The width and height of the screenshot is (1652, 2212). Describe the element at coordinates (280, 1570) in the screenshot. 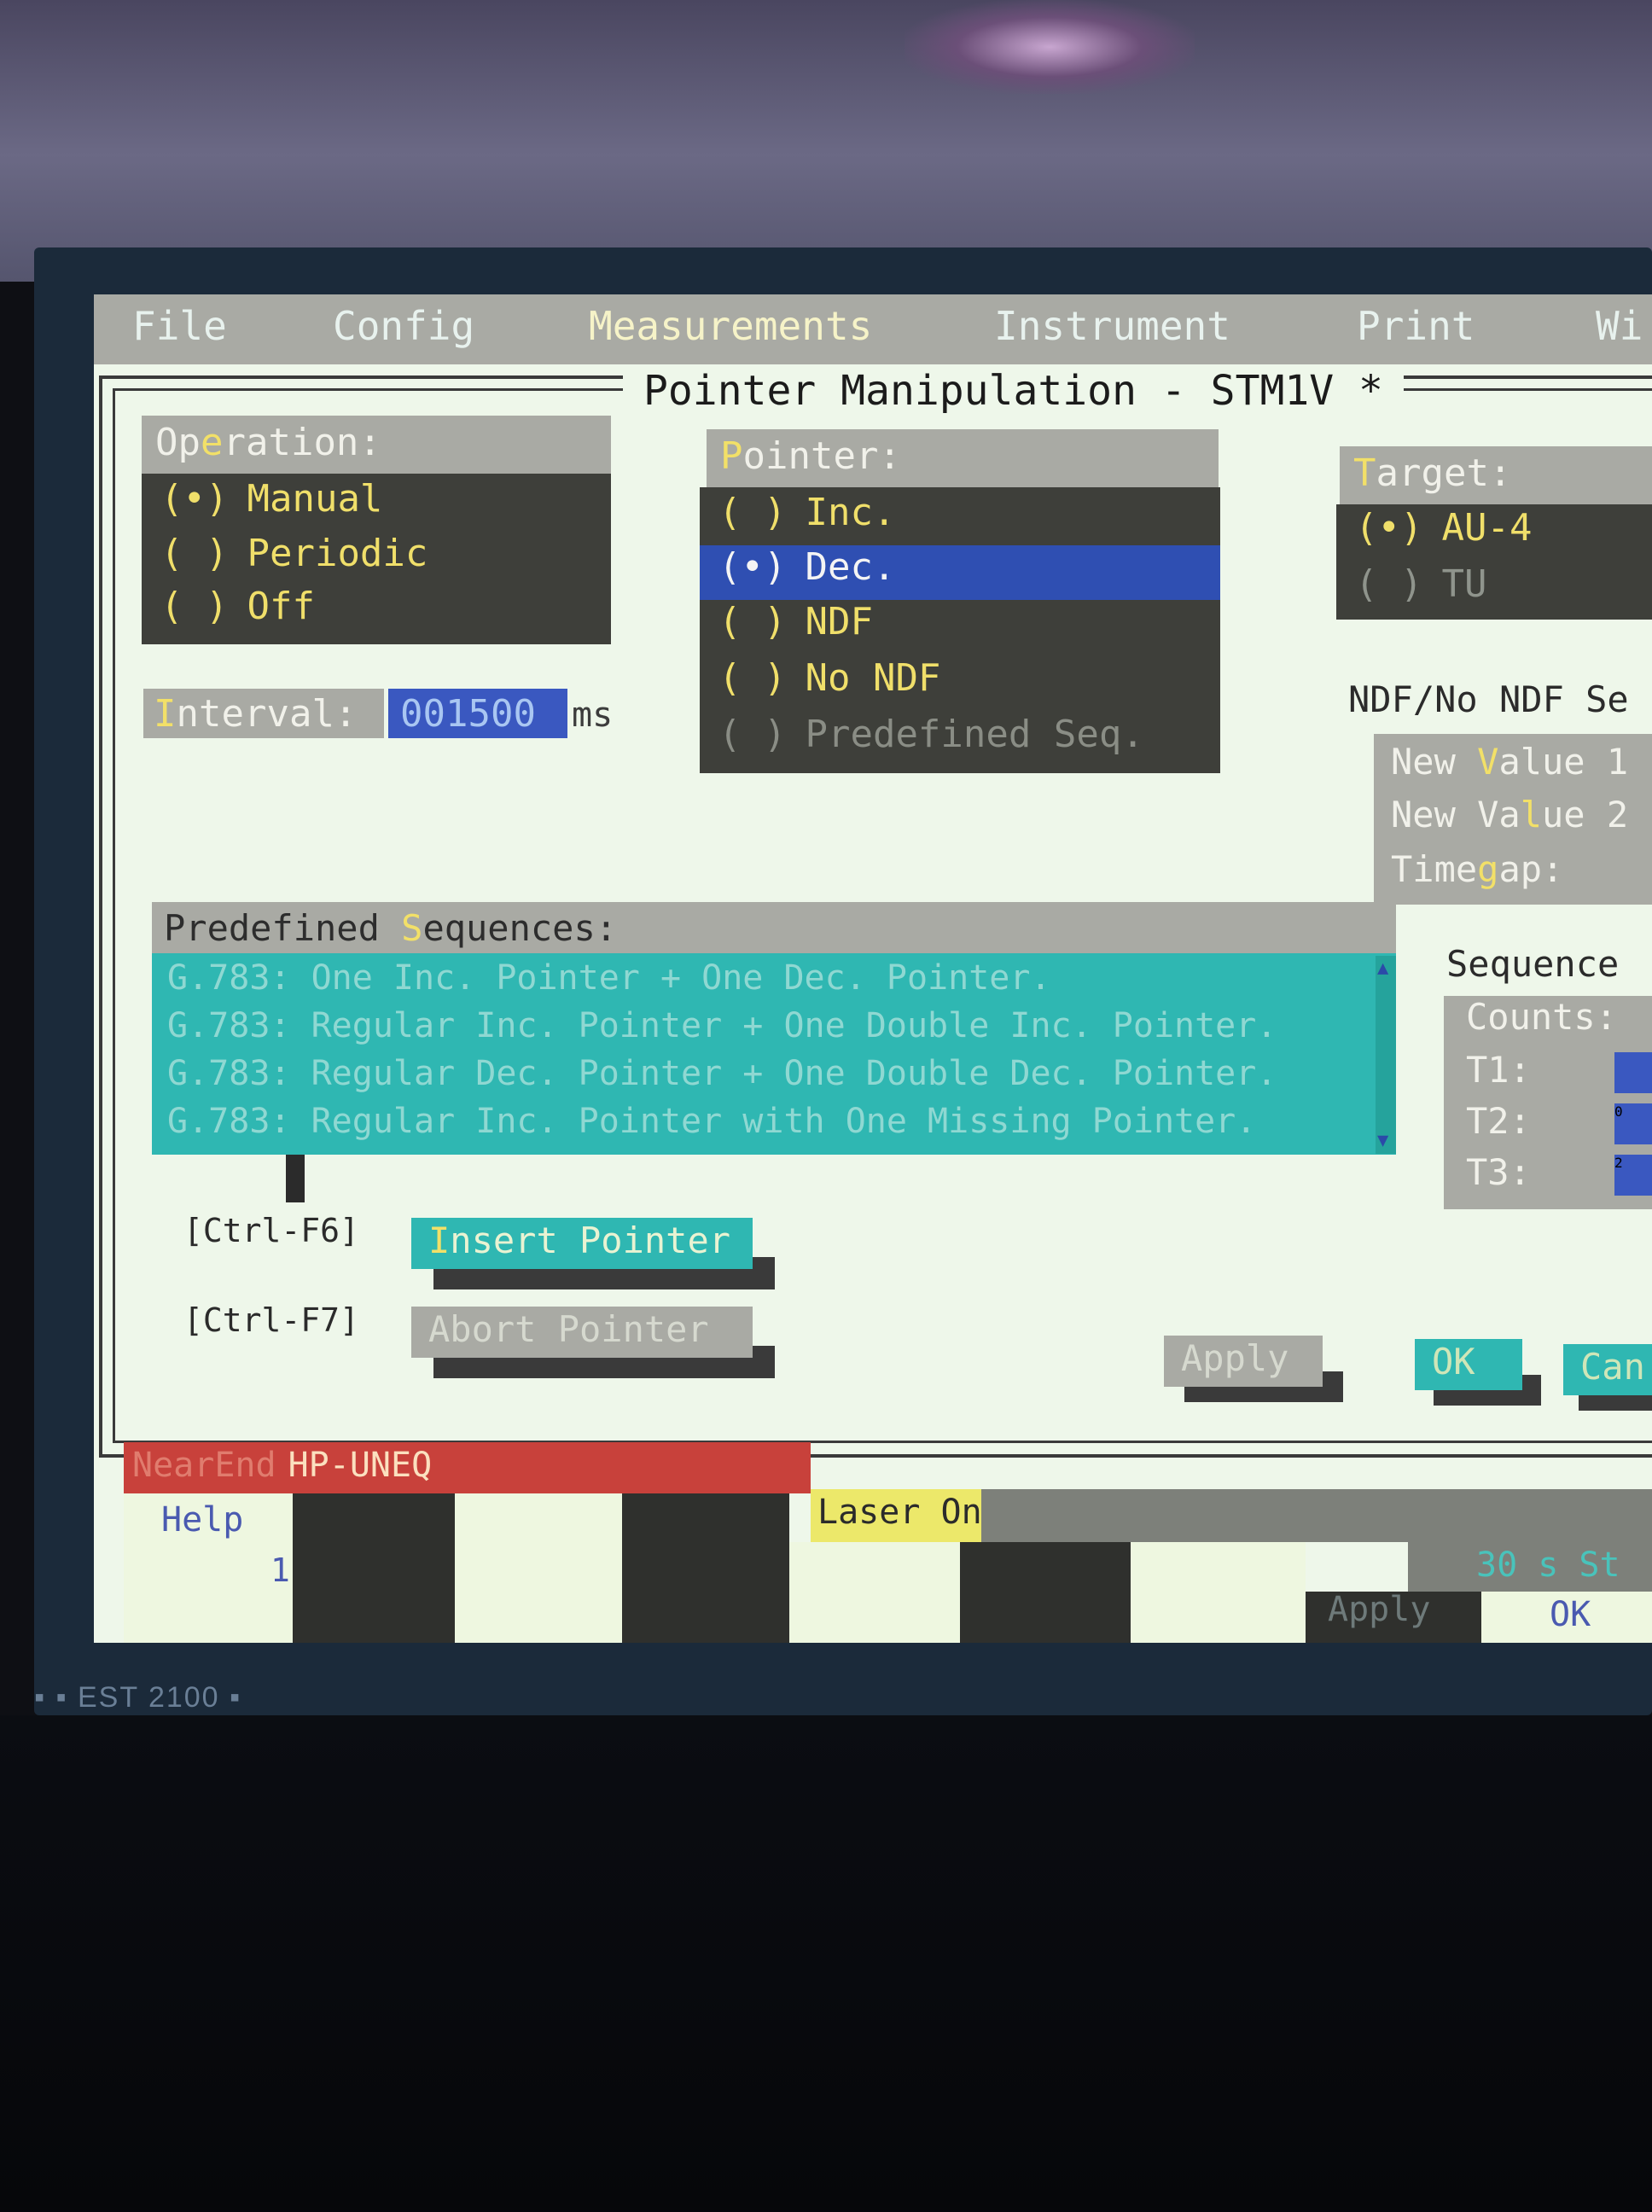

I see `fkey-help-number: 1` at that location.